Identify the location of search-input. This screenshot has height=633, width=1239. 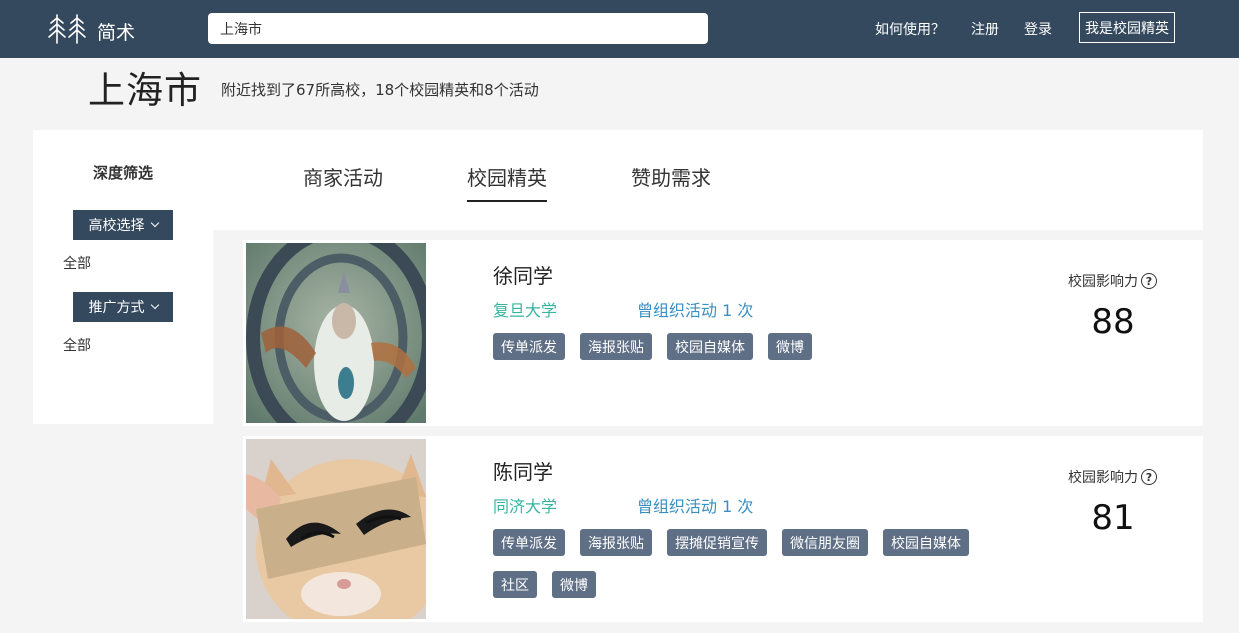
(458, 28).